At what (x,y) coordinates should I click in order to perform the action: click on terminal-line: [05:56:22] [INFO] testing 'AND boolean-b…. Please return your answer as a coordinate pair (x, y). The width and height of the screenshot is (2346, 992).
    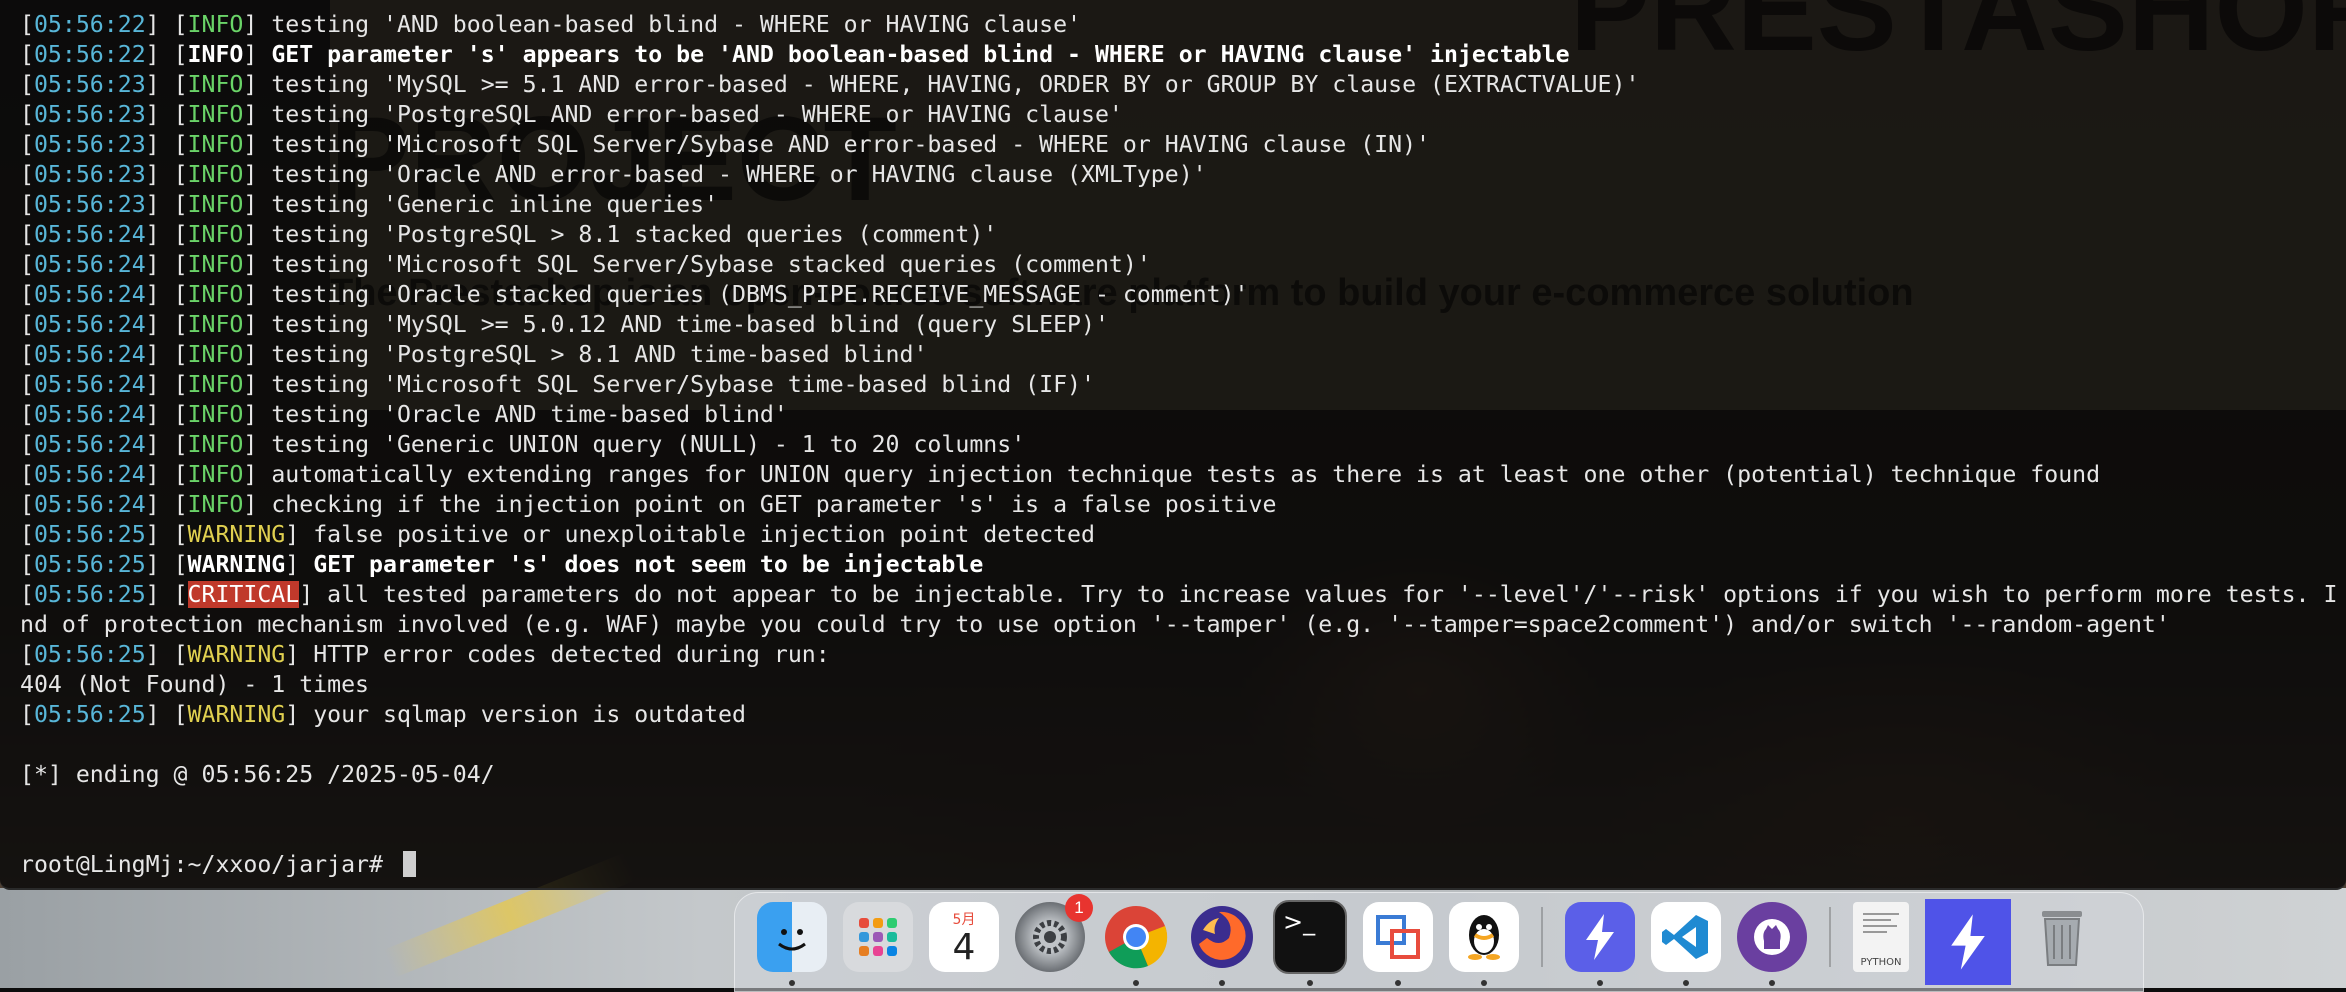
    Looking at the image, I should click on (550, 24).